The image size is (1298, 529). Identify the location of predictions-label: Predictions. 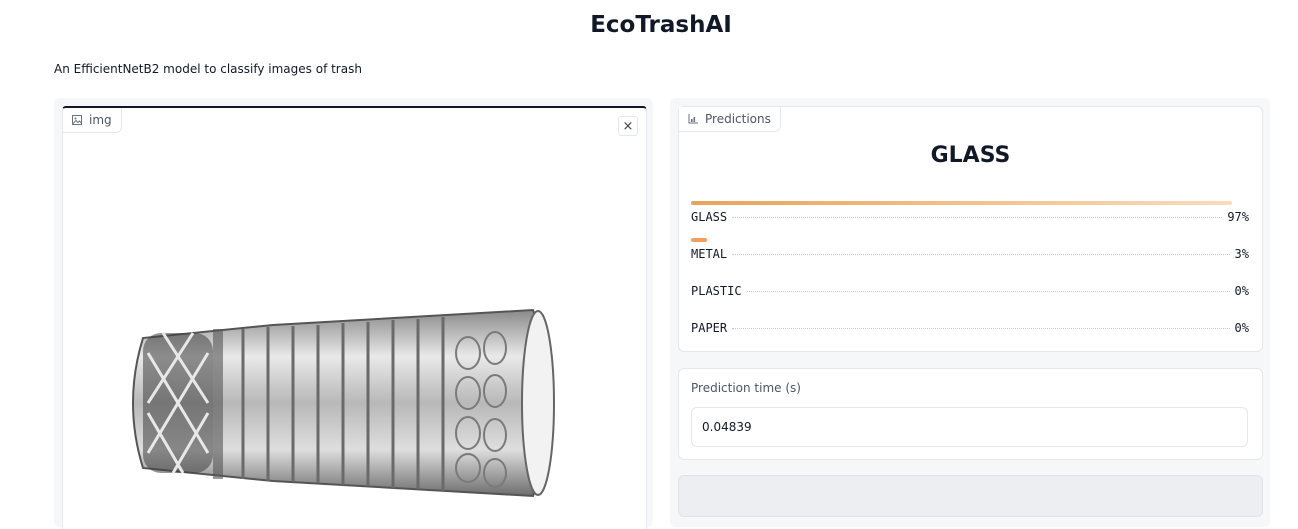
(730, 119).